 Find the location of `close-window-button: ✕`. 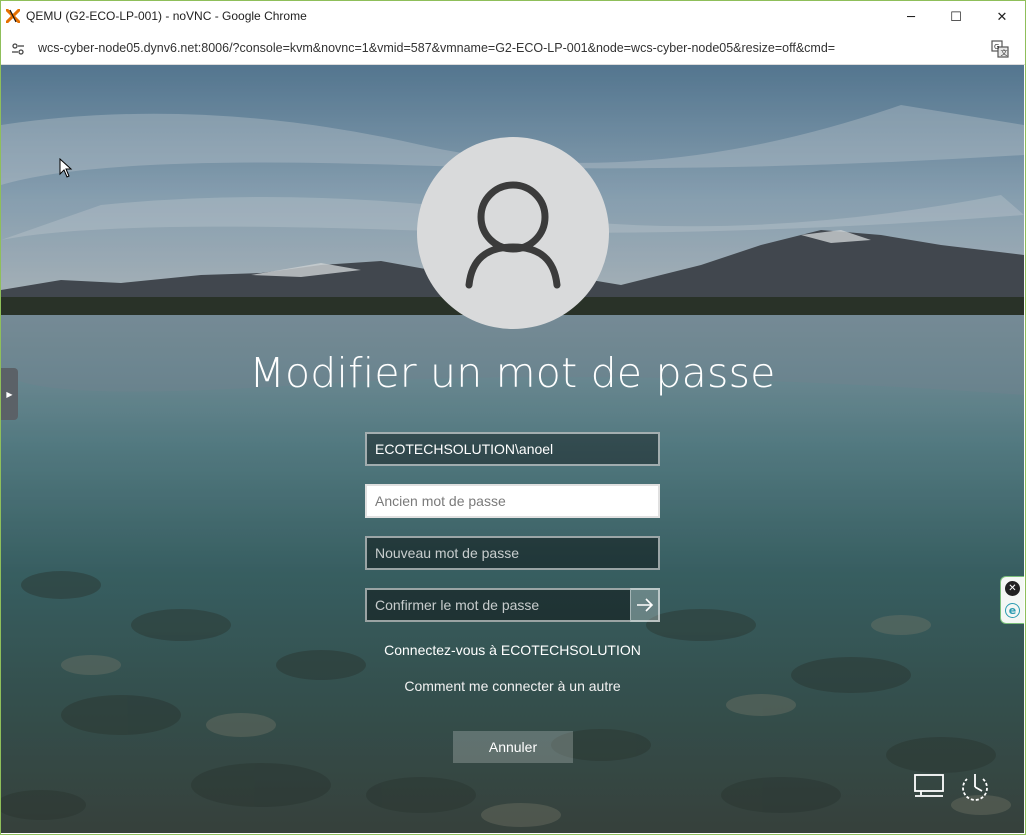

close-window-button: ✕ is located at coordinates (1002, 17).